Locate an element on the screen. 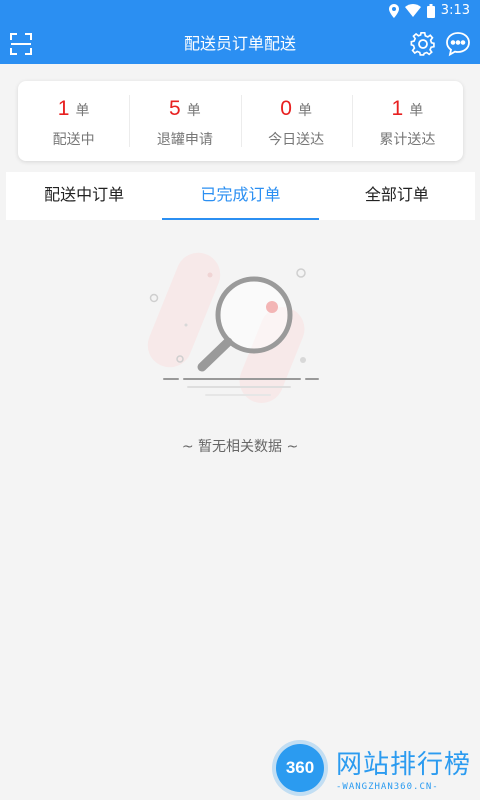 The height and width of the screenshot is (800, 480). stats-card: 1单 配送中 5单 退罐申请 0单 今日送达 1单 累计送达 is located at coordinates (240, 121).